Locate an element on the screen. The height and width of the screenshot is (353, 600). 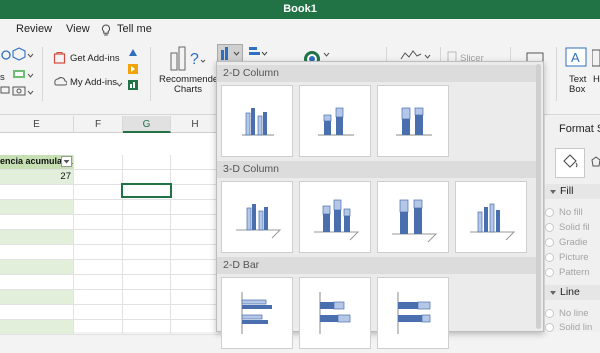
line-option: No line is located at coordinates (567, 313).